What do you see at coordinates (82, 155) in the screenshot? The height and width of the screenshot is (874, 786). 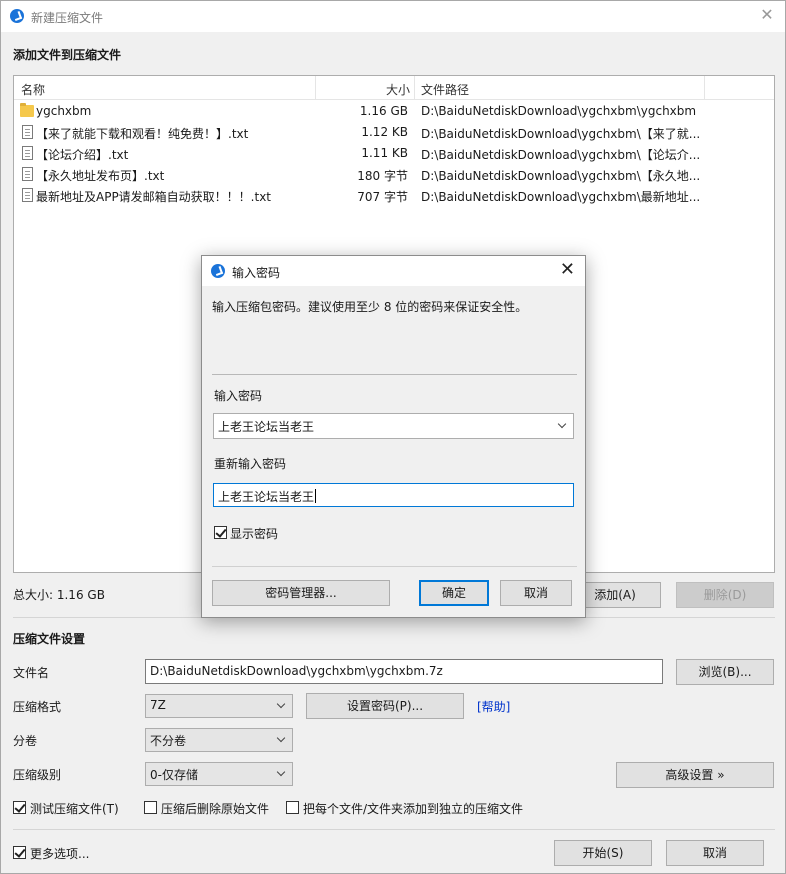 I see `item-name: 【论坛介绍】.txt` at bounding box center [82, 155].